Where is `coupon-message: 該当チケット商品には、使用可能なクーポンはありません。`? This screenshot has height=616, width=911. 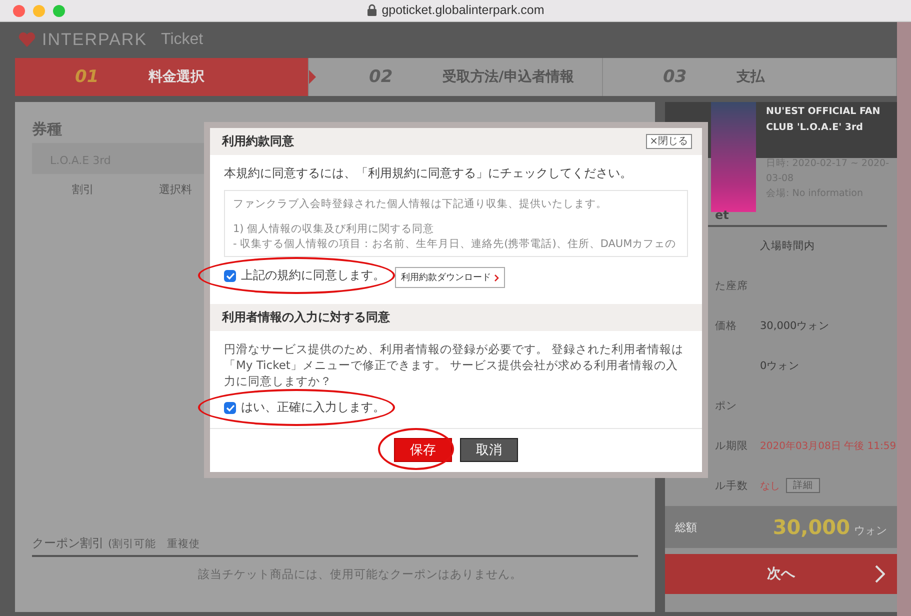
coupon-message: 該当チケット商品には、使用可能なクーポンはありません。 is located at coordinates (360, 574).